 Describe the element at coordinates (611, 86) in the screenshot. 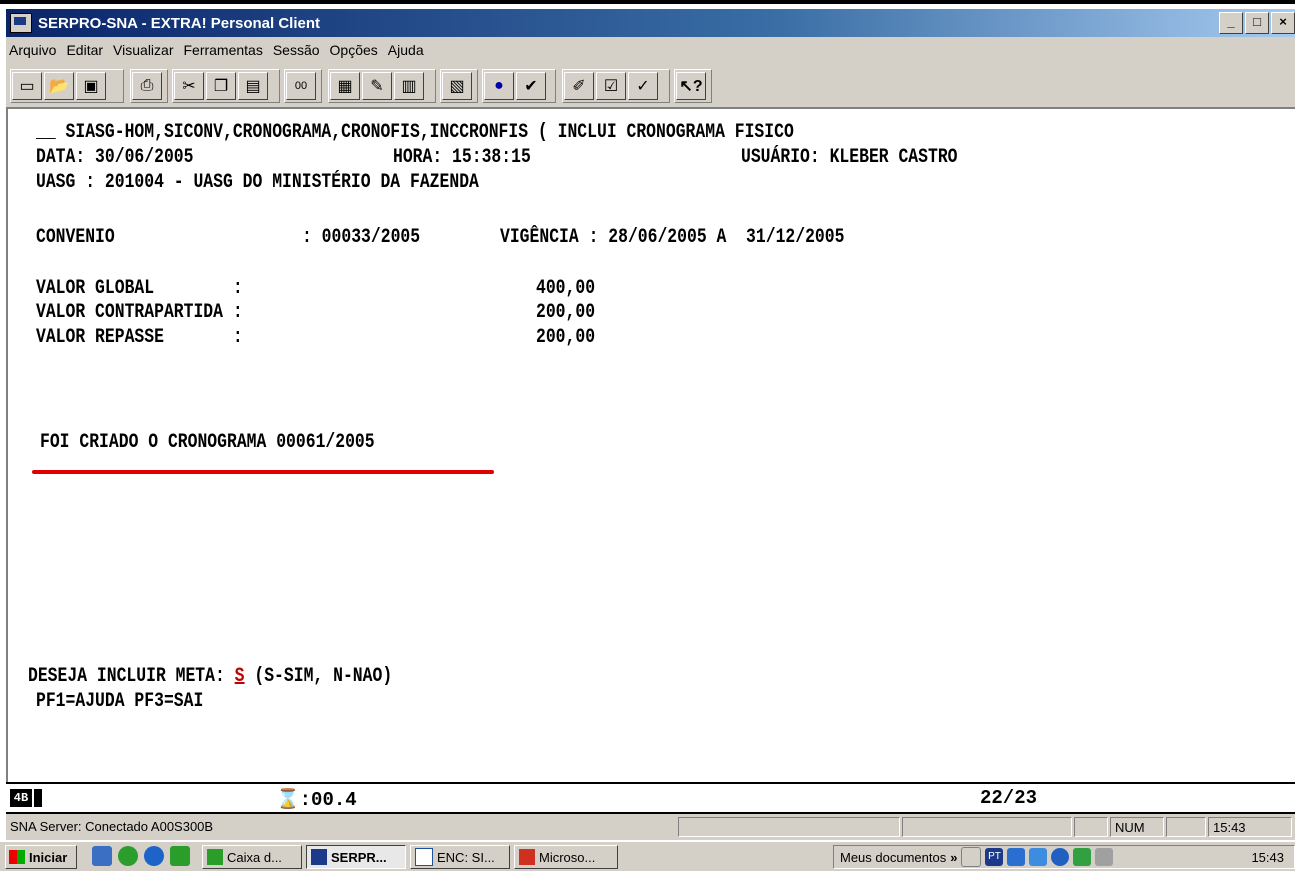

I see `settings-icon: ☑` at that location.